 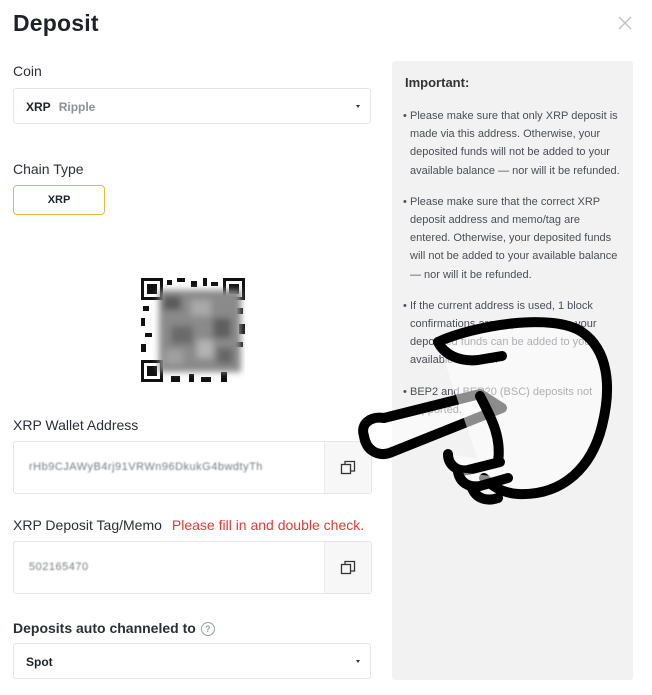 I want to click on wallet-address-field: rHb9CJAWyB4rj91VRWn96DkukG4bwdtyTh, so click(x=192, y=467).